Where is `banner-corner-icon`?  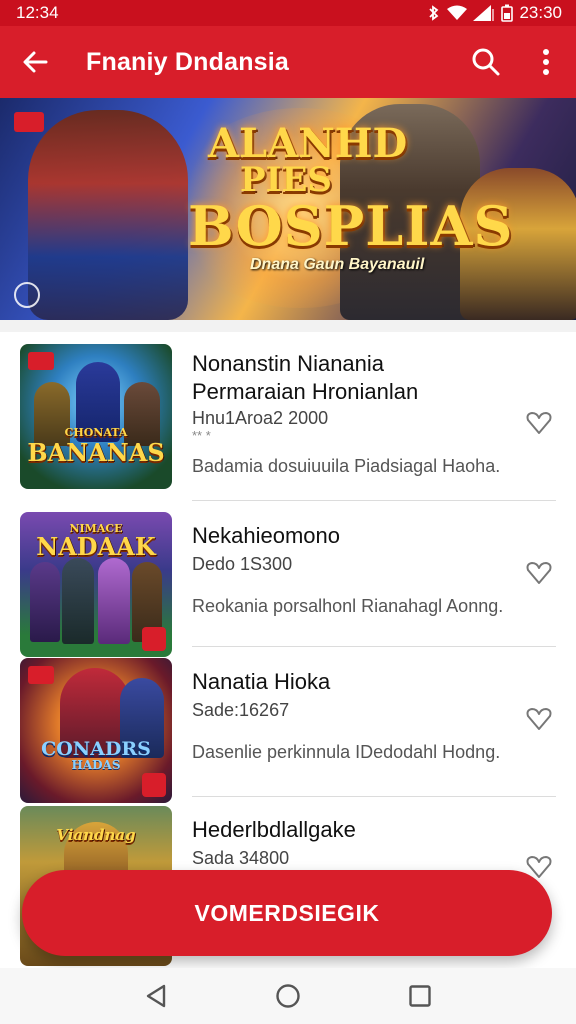 banner-corner-icon is located at coordinates (27, 295).